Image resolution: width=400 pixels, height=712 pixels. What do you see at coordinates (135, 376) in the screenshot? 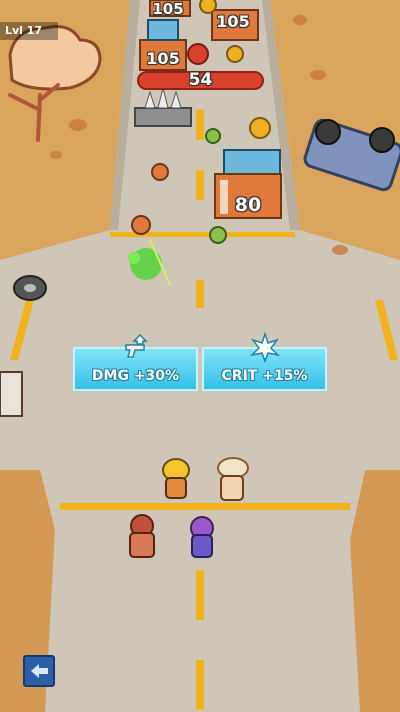
I see `gate-damage-label: DMG +30%` at bounding box center [135, 376].